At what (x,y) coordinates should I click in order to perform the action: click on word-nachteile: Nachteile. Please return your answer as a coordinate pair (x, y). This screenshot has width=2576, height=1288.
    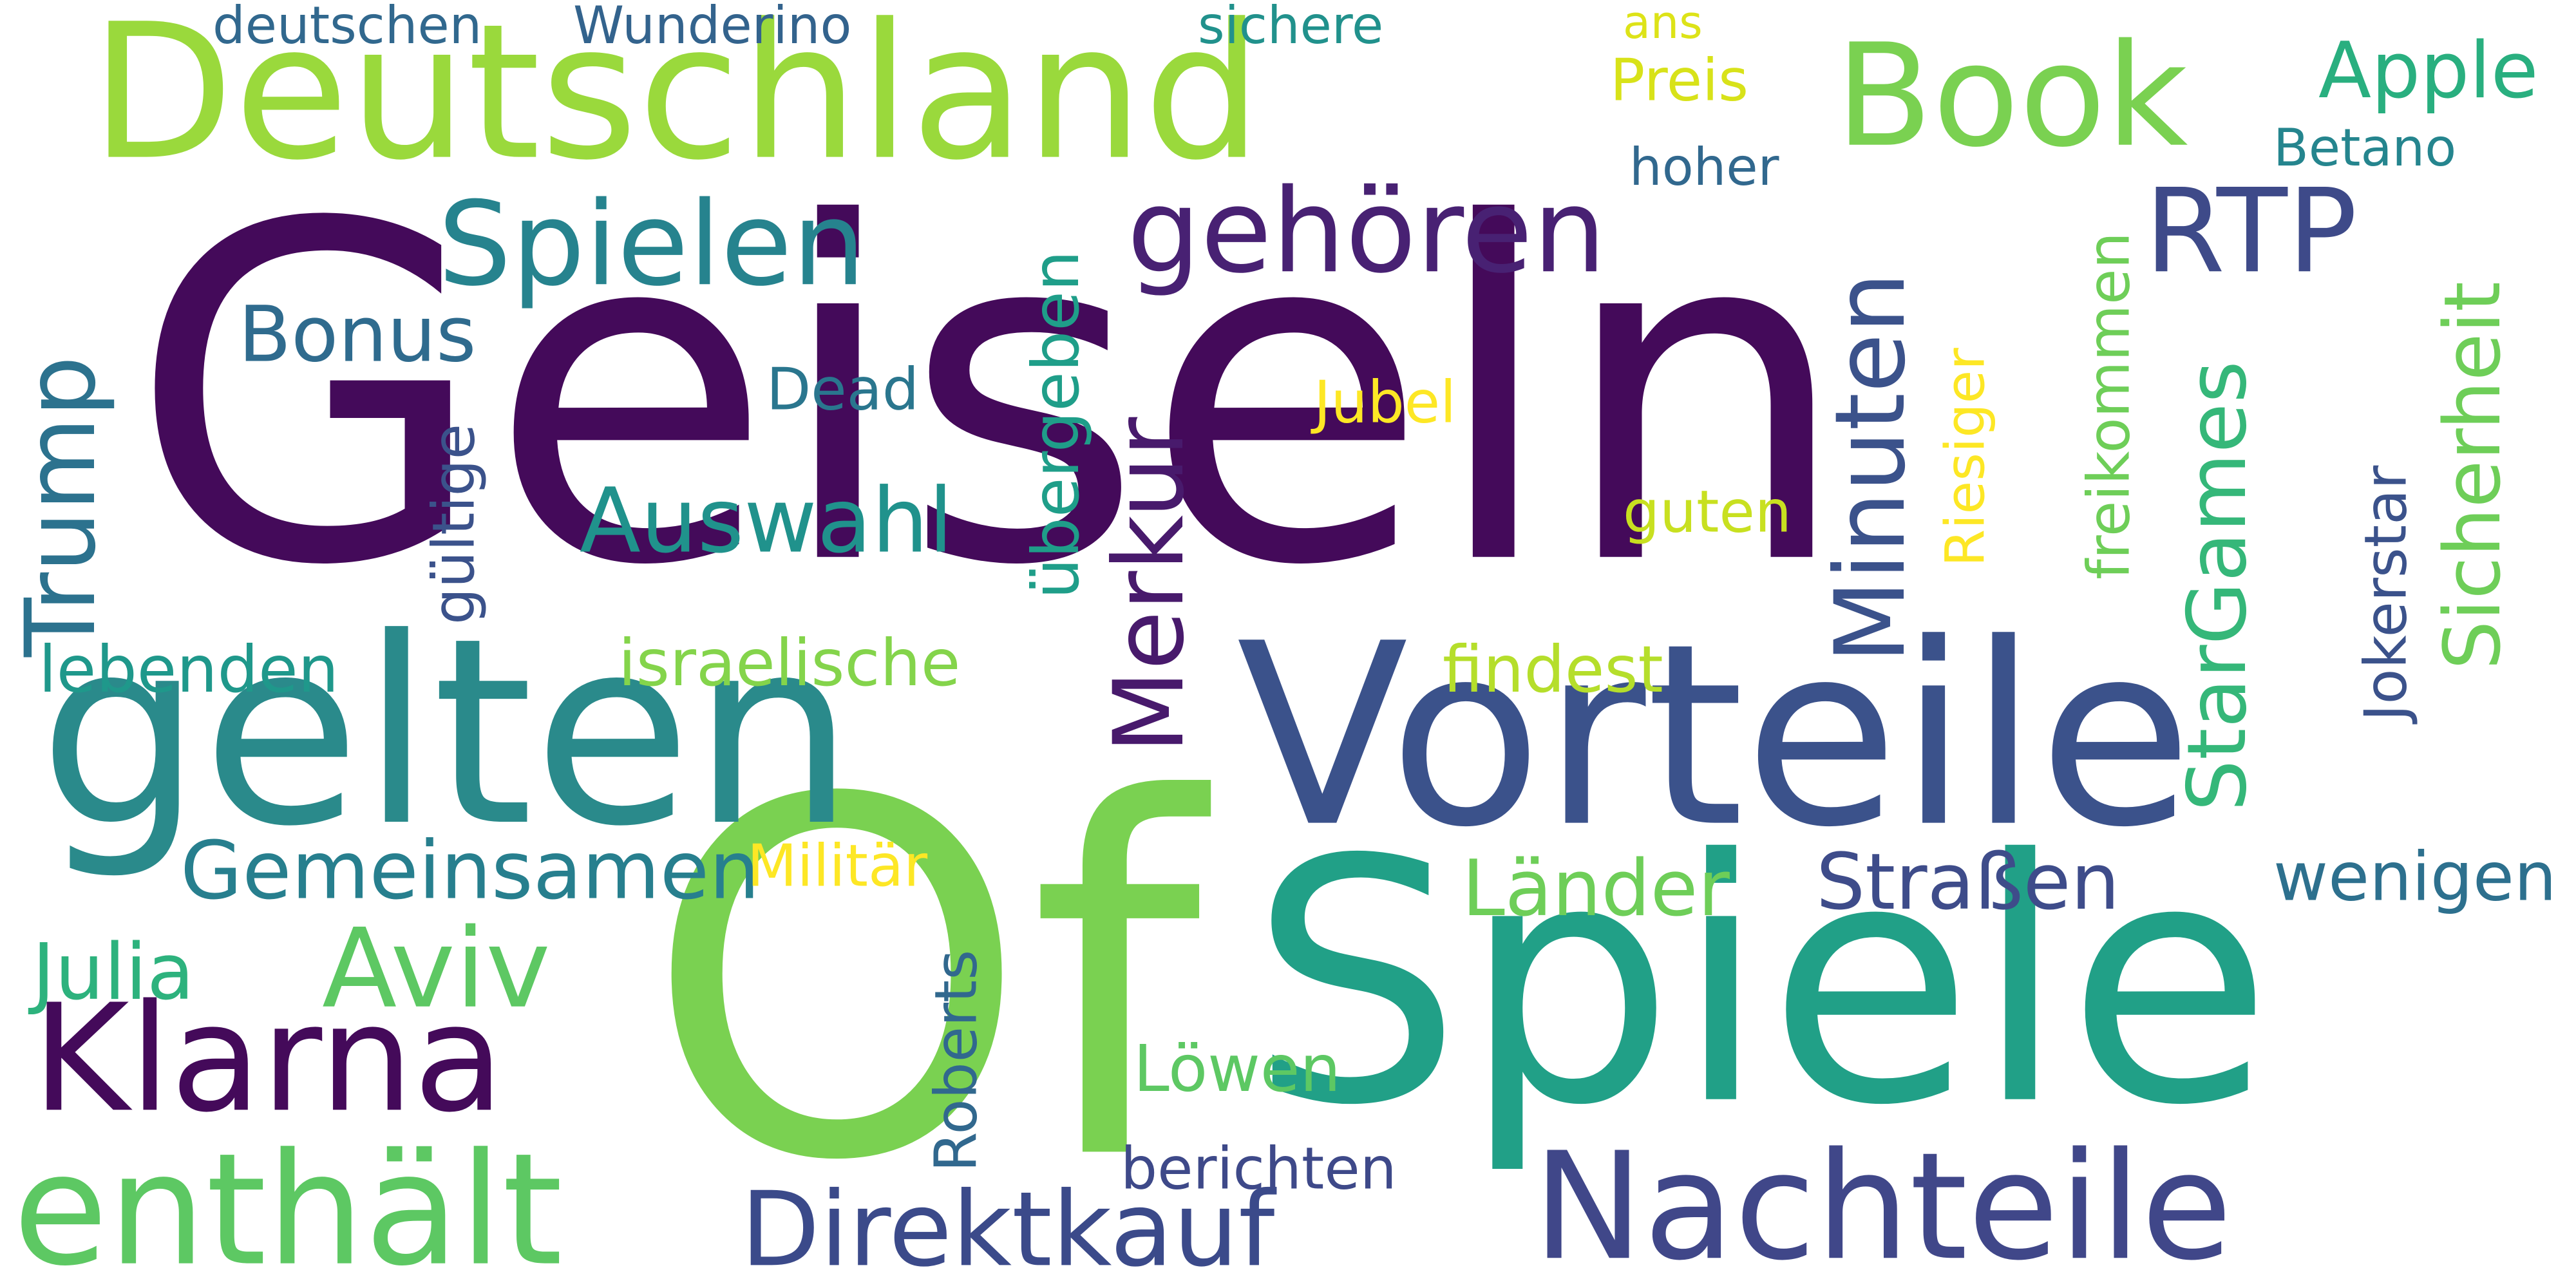
    Looking at the image, I should click on (1883, 1204).